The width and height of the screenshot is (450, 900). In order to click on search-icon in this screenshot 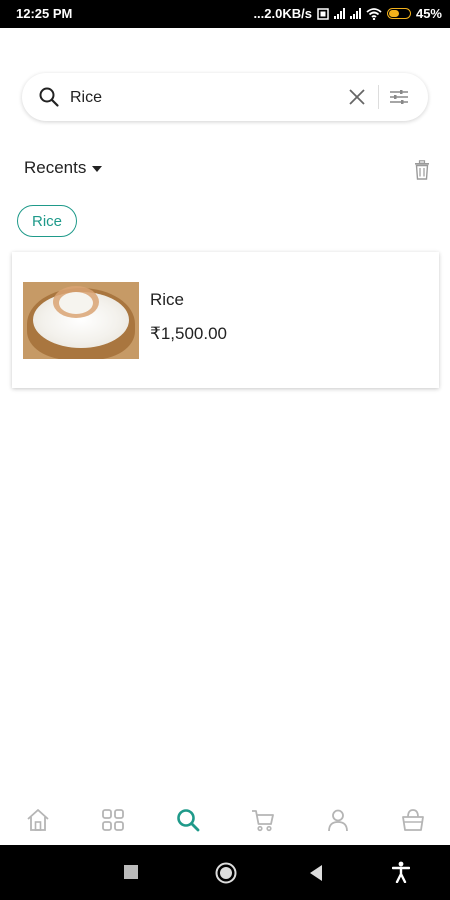, I will do `click(49, 97)`.